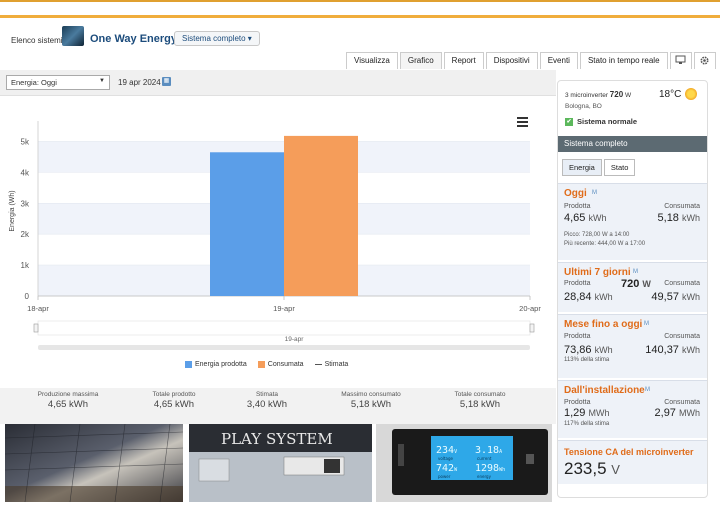 This screenshot has height=509, width=720. I want to click on stat-max-consumed: Massimo consumato 5,18 kWh, so click(371, 400).